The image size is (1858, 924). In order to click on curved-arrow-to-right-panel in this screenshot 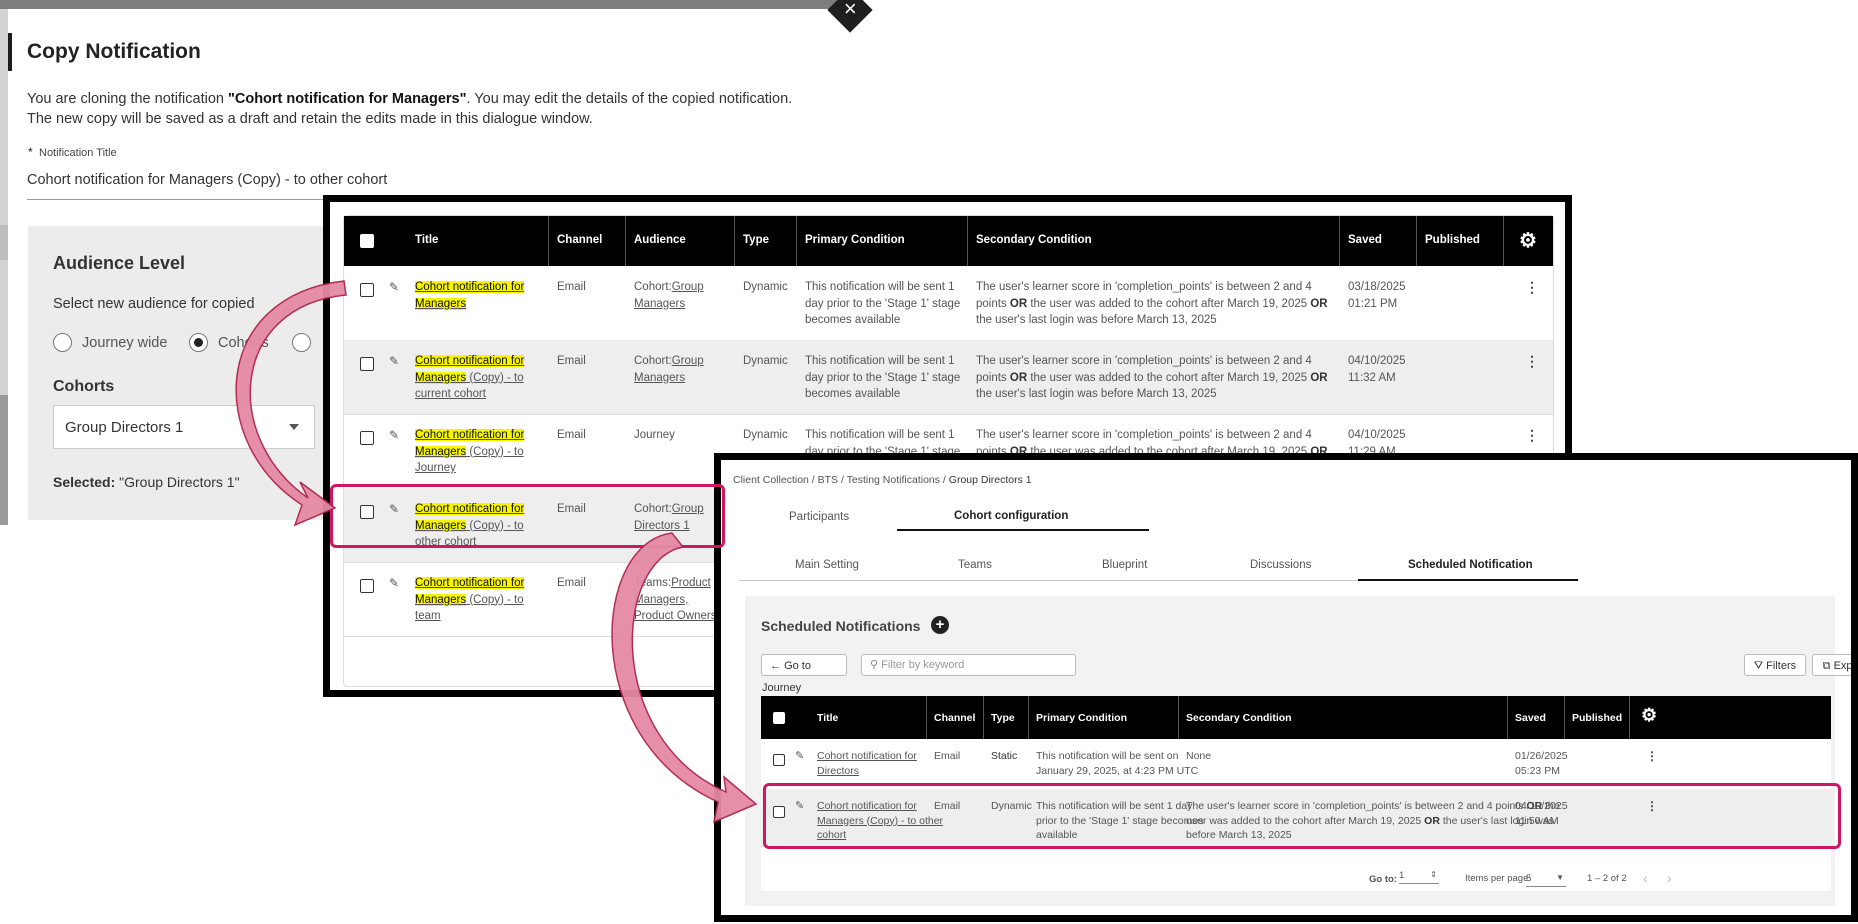, I will do `click(684, 678)`.